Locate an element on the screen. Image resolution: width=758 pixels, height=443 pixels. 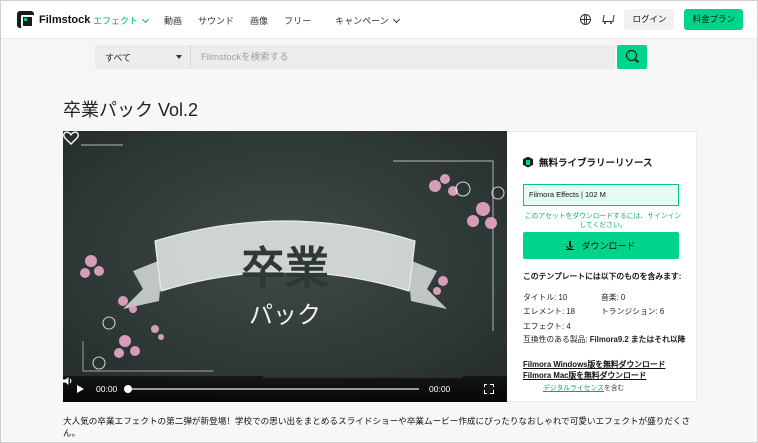
download-button: ダウンロード is located at coordinates (601, 245).